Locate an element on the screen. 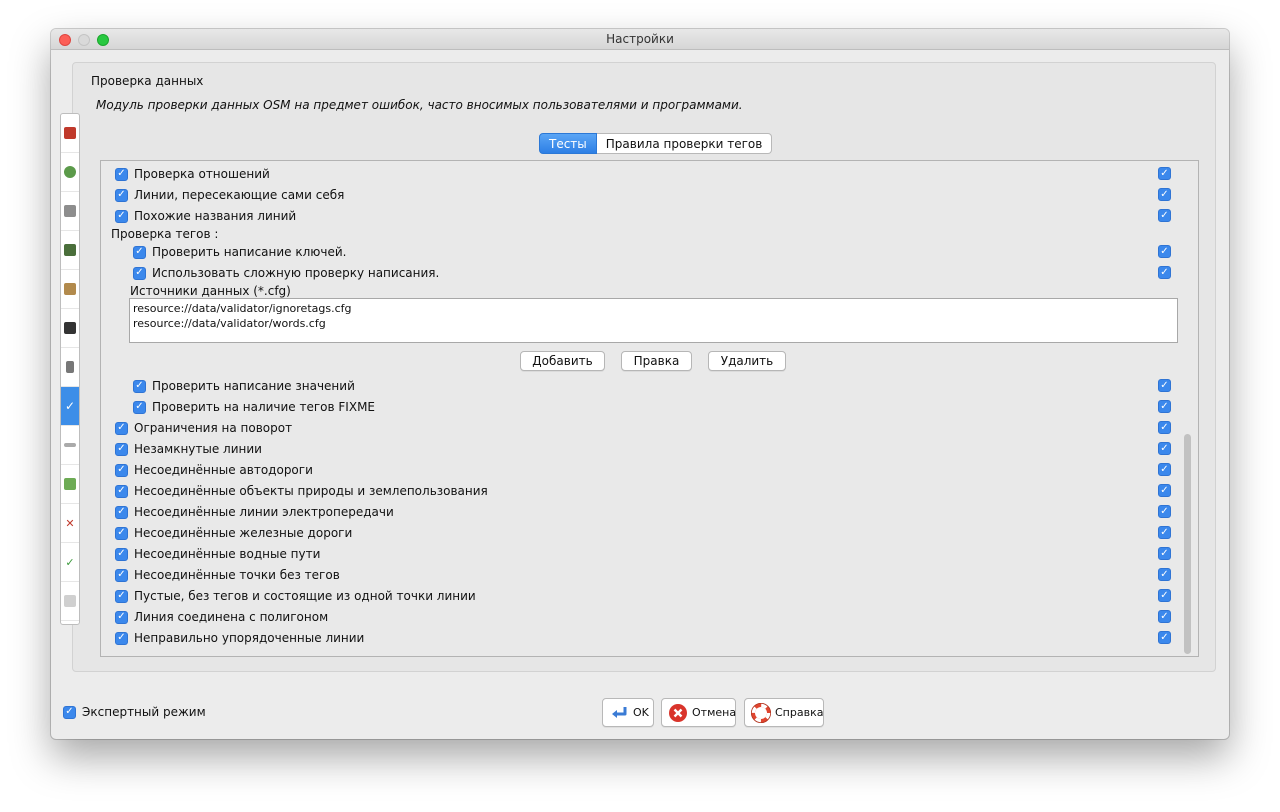 This screenshot has height=812, width=1280. sources-label: Источники данных (*.cfg) is located at coordinates (210, 291).